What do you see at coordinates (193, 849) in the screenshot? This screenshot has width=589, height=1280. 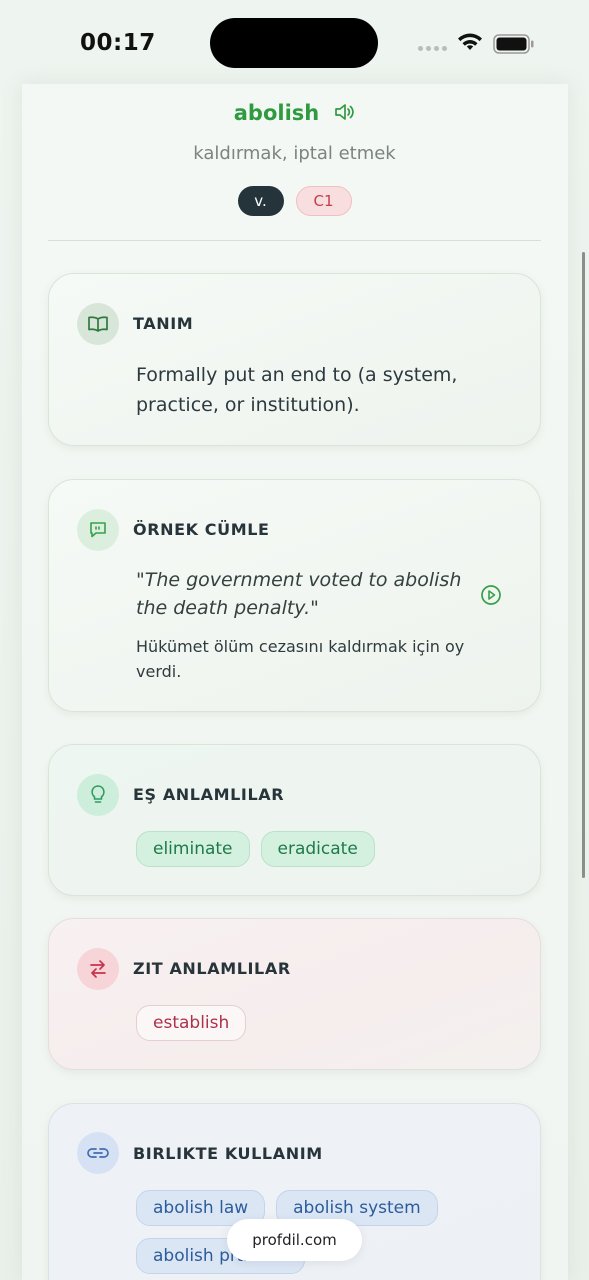 I see `synonym-chip: eliminate` at bounding box center [193, 849].